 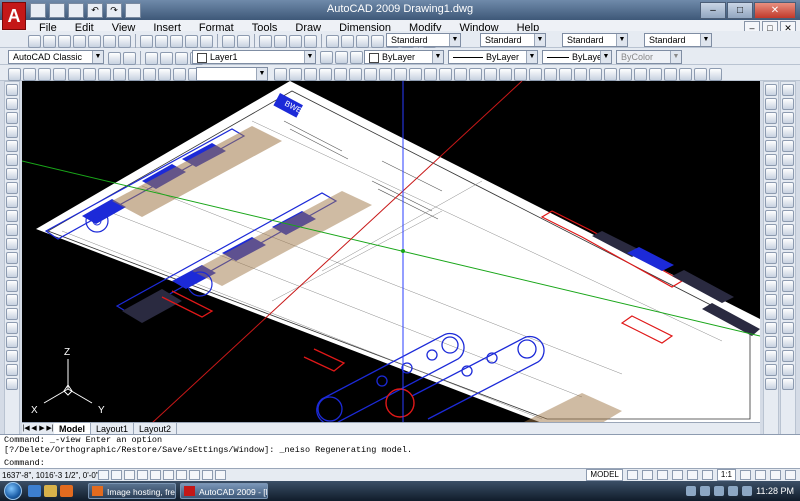 What do you see at coordinates (513, 40) in the screenshot?
I see `dim-style-dropdown: Standard ▼` at bounding box center [513, 40].